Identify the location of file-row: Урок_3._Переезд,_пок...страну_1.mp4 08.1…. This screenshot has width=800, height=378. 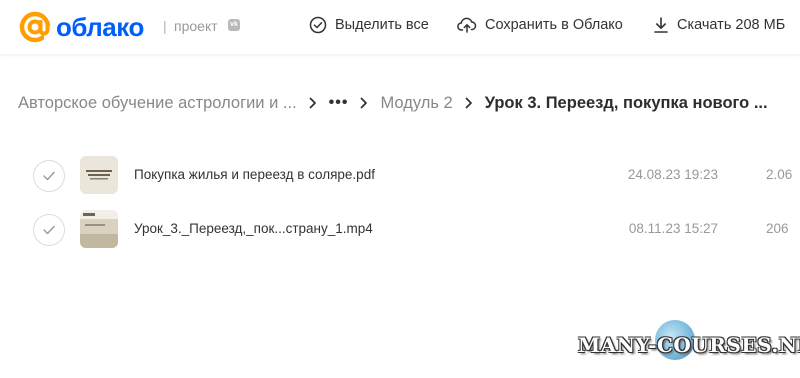
(400, 230).